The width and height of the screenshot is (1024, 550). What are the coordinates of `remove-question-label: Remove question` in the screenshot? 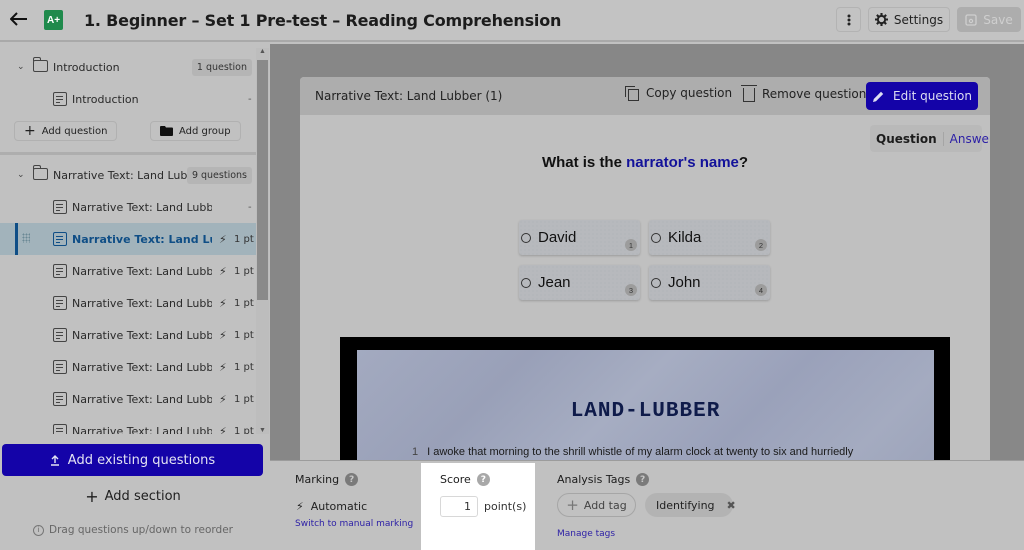 It's located at (814, 94).